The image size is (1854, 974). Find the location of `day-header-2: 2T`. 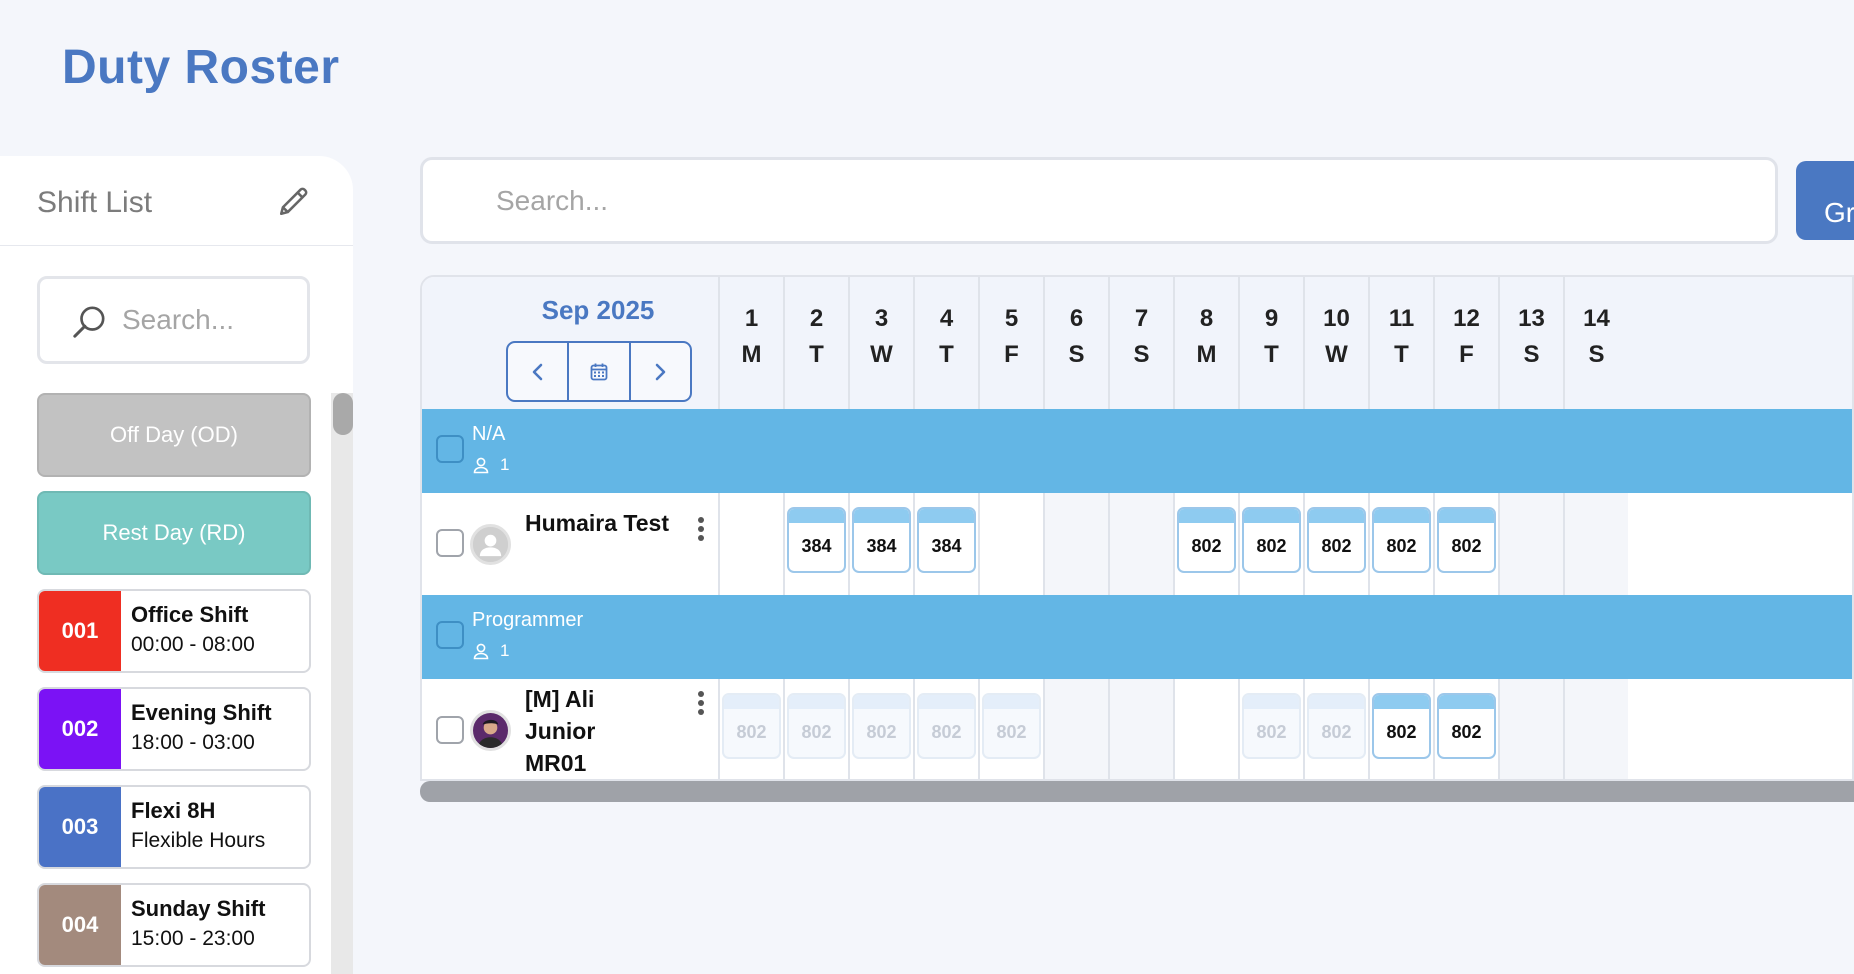

day-header-2: 2T is located at coordinates (815, 343).